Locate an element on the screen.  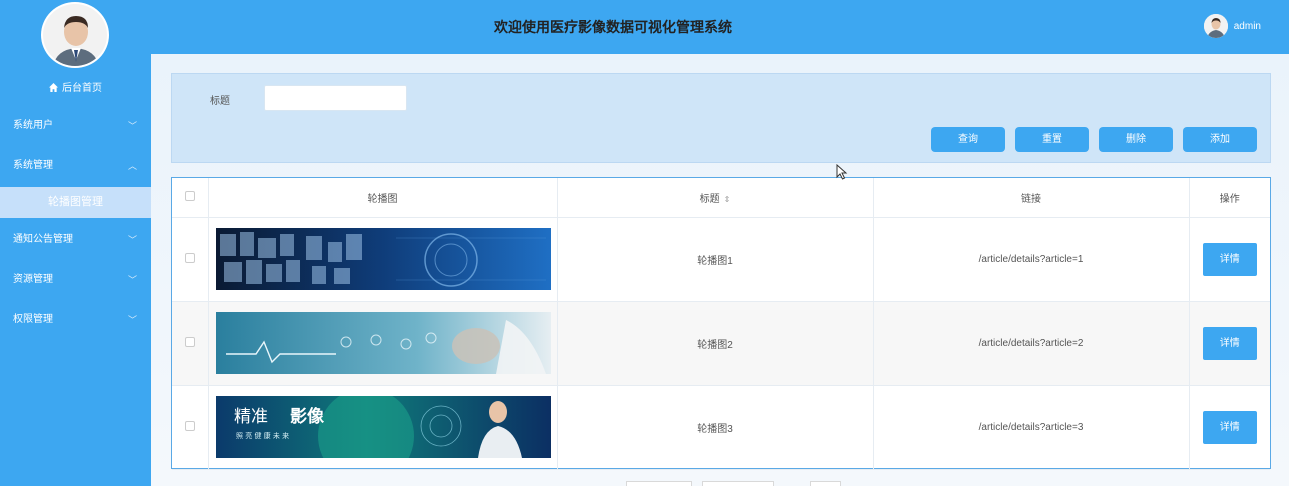
banner-text-imaging: 影像 is located at coordinates (307, 417).